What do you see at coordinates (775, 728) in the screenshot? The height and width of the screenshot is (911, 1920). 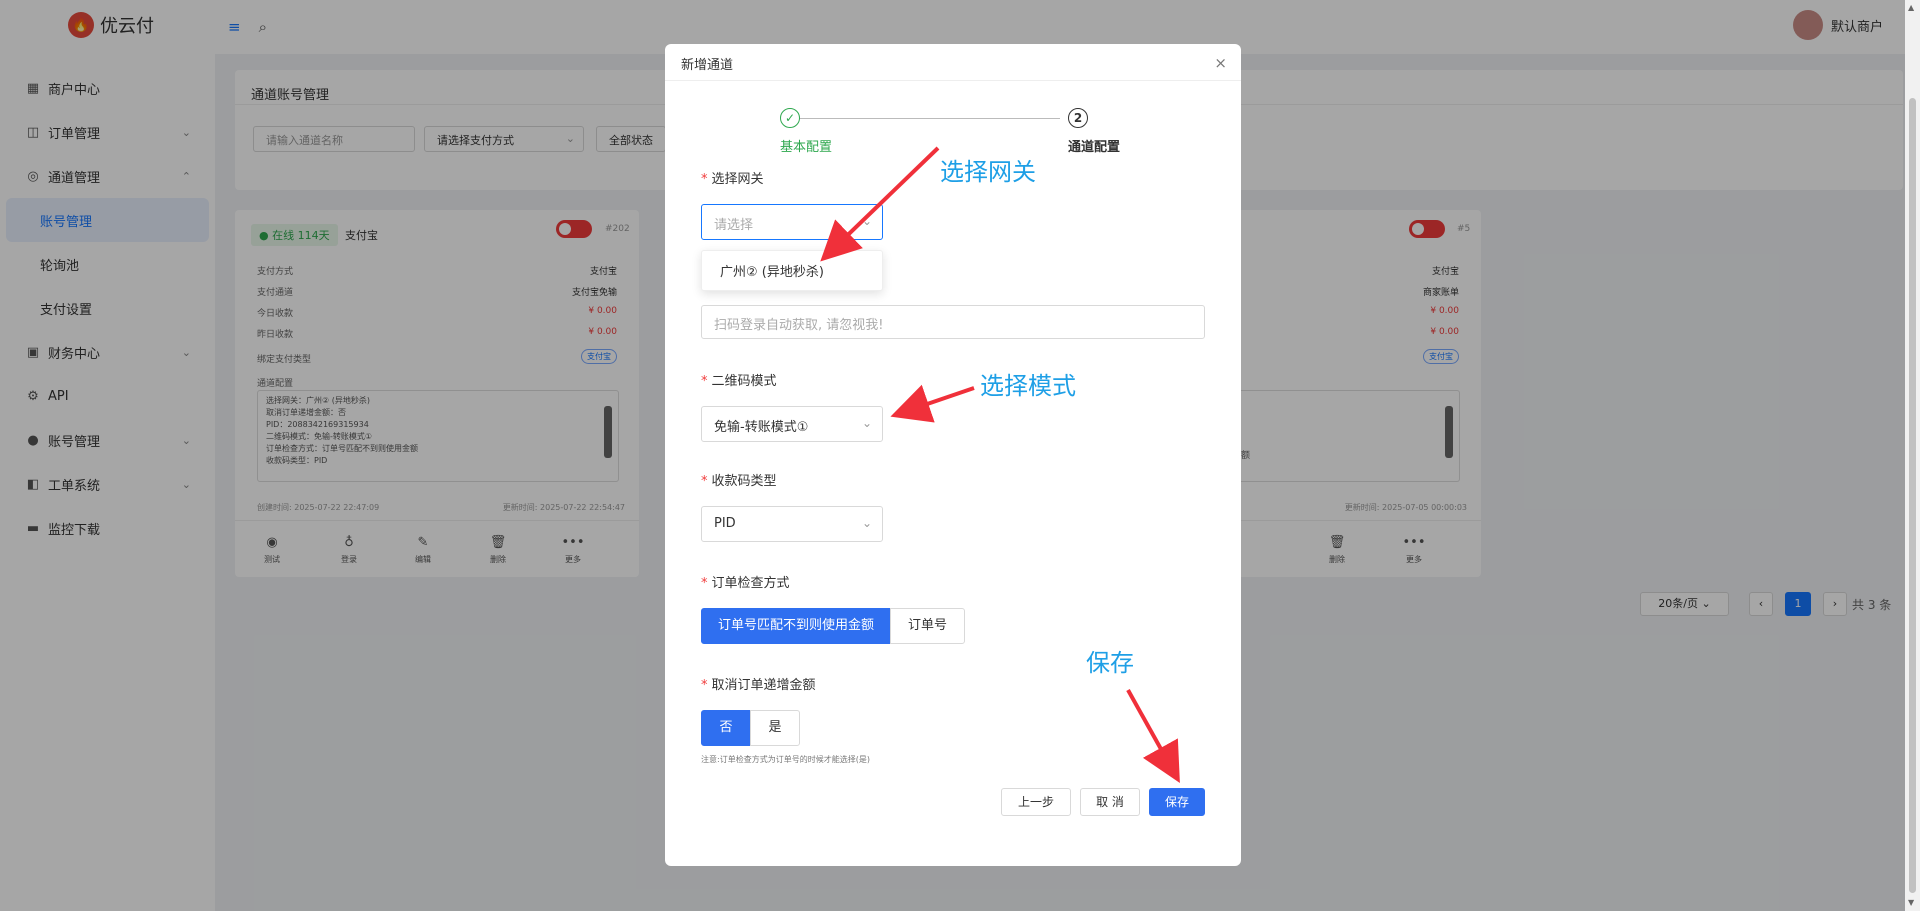 I see `cancel-incr-yes: 是` at bounding box center [775, 728].